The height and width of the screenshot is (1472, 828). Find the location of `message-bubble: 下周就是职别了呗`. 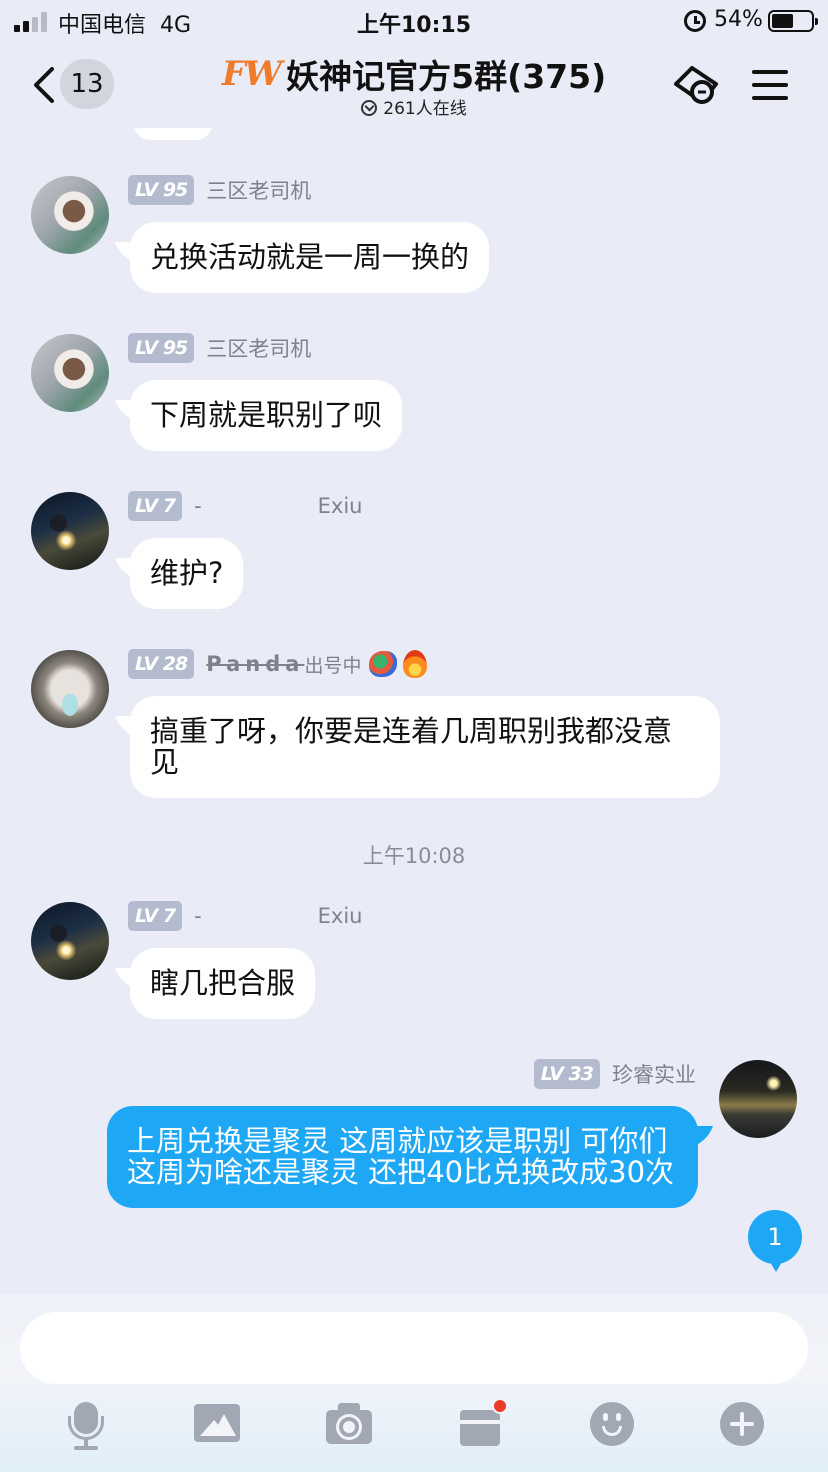

message-bubble: 下周就是职别了呗 is located at coordinates (266, 415).